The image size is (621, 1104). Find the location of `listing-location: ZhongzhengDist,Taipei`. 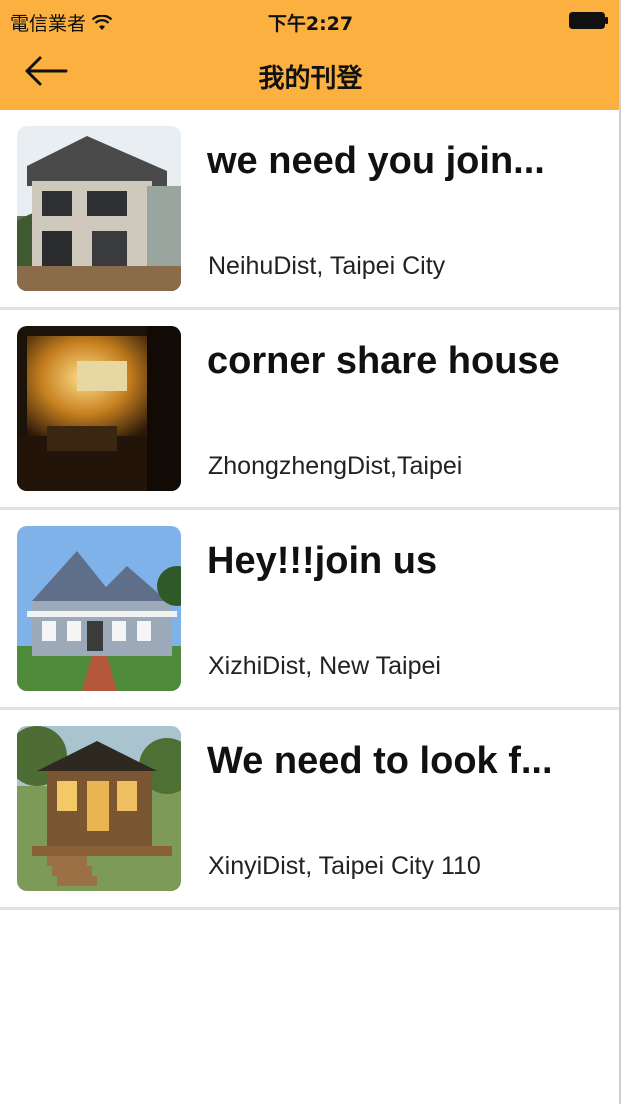

listing-location: ZhongzhengDist,Taipei is located at coordinates (335, 466).